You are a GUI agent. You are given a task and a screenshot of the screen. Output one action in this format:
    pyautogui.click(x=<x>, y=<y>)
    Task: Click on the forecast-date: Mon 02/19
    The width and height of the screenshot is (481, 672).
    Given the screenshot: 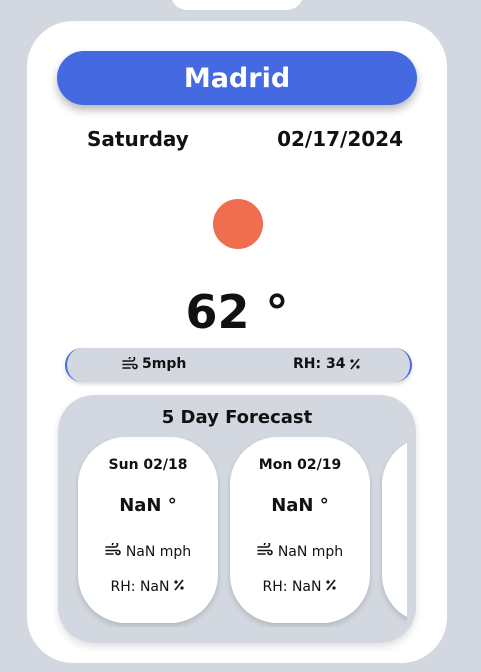 What is the action you would take?
    pyautogui.click(x=300, y=465)
    